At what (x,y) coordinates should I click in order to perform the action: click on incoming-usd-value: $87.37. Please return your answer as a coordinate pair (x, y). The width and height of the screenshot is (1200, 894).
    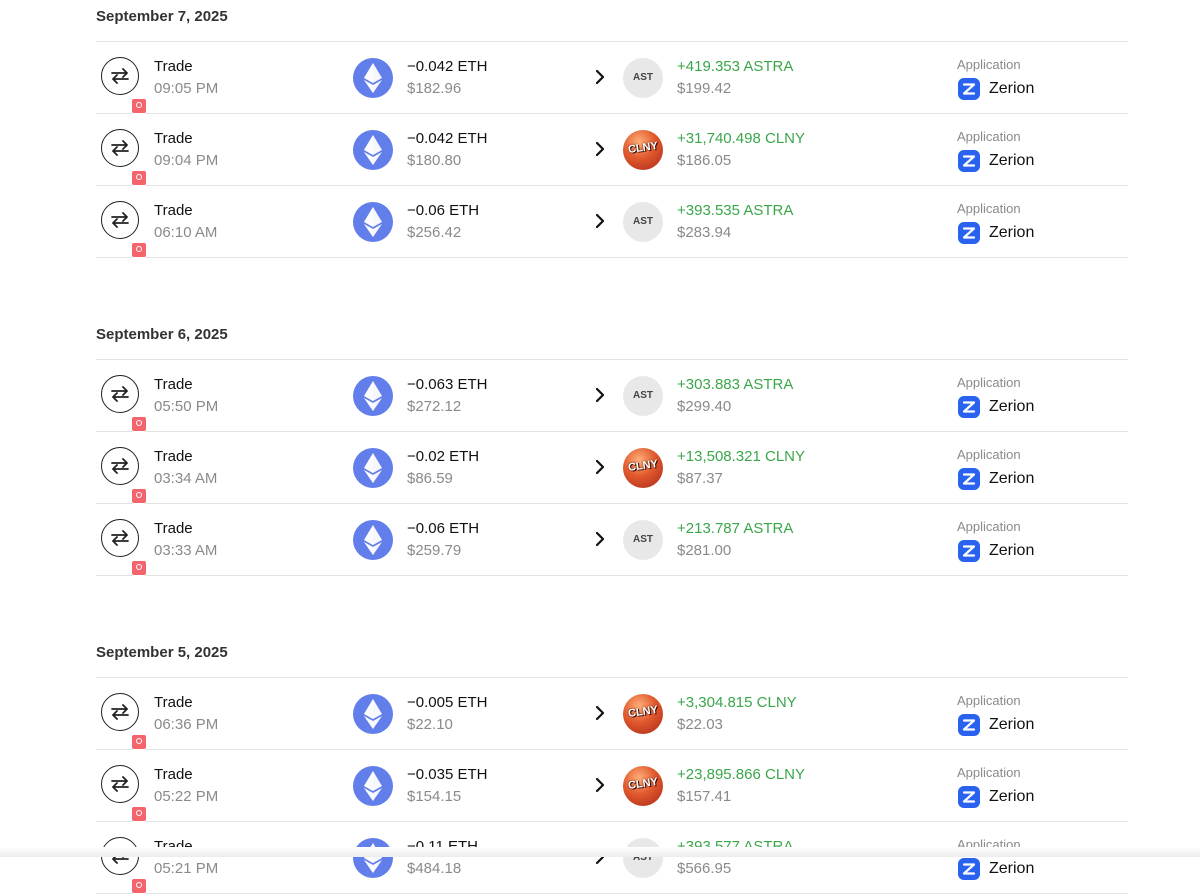
    Looking at the image, I should click on (700, 478).